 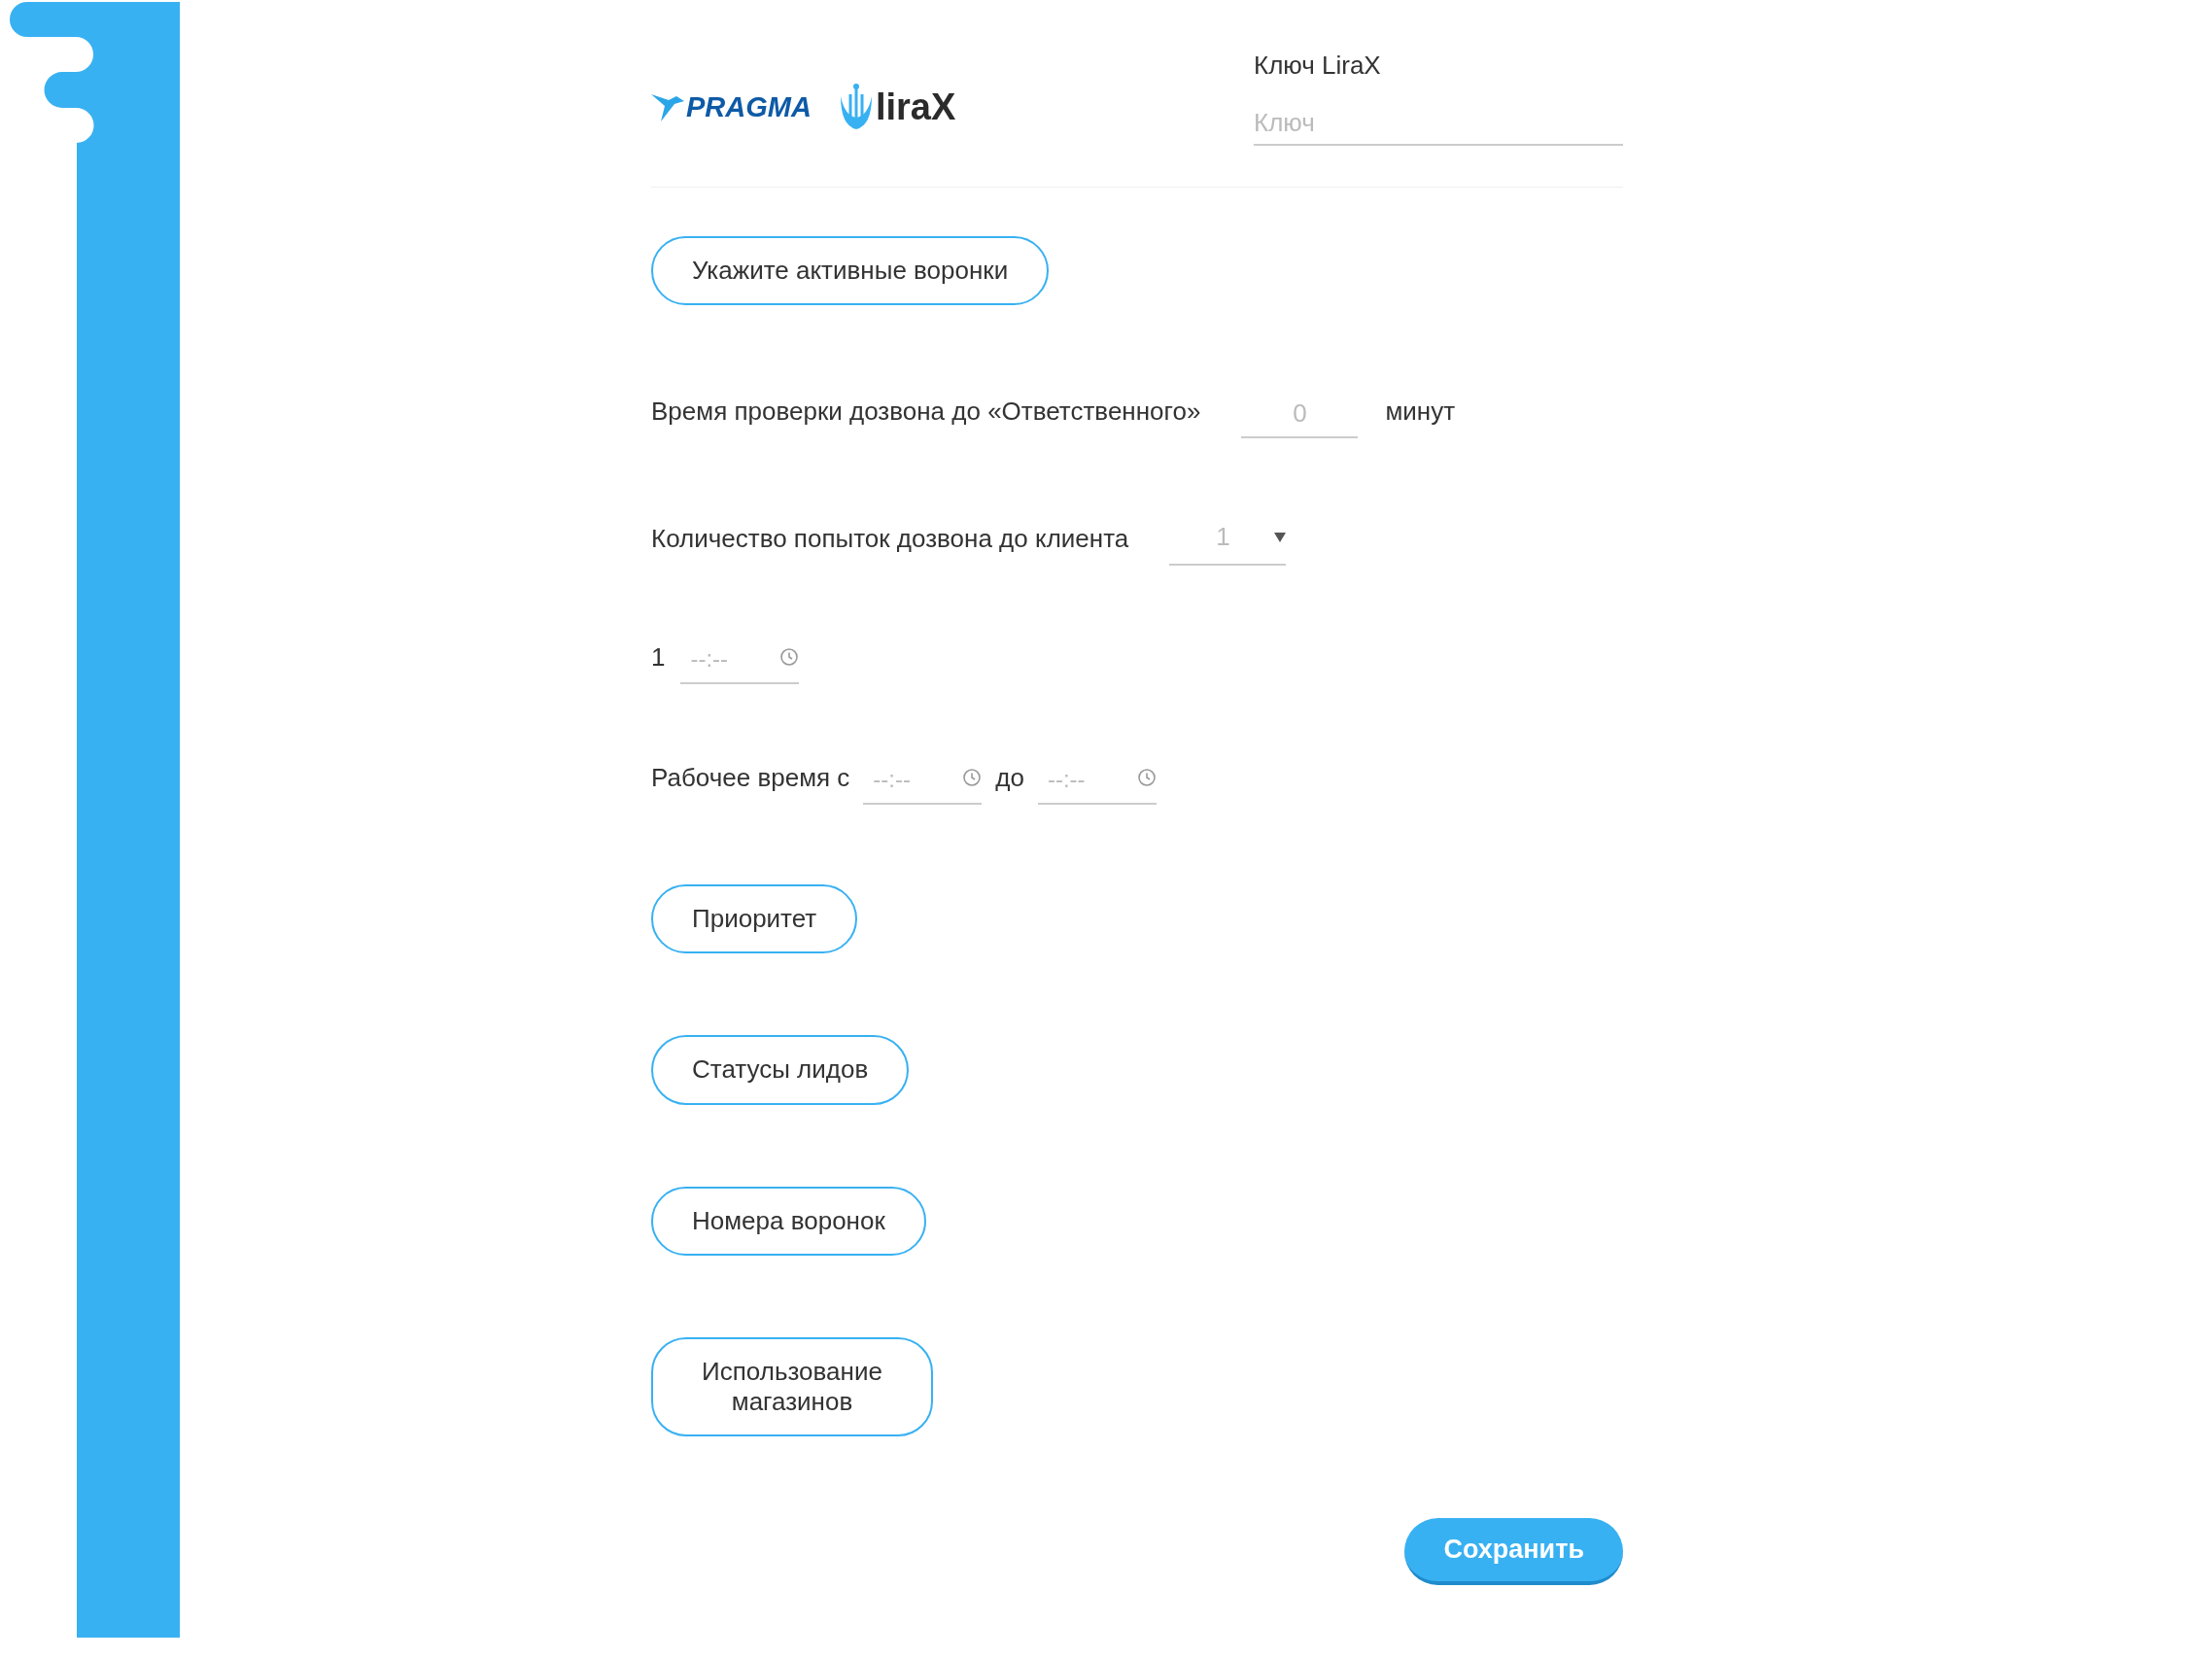 I want to click on lirax-logo: liraX, so click(x=897, y=107).